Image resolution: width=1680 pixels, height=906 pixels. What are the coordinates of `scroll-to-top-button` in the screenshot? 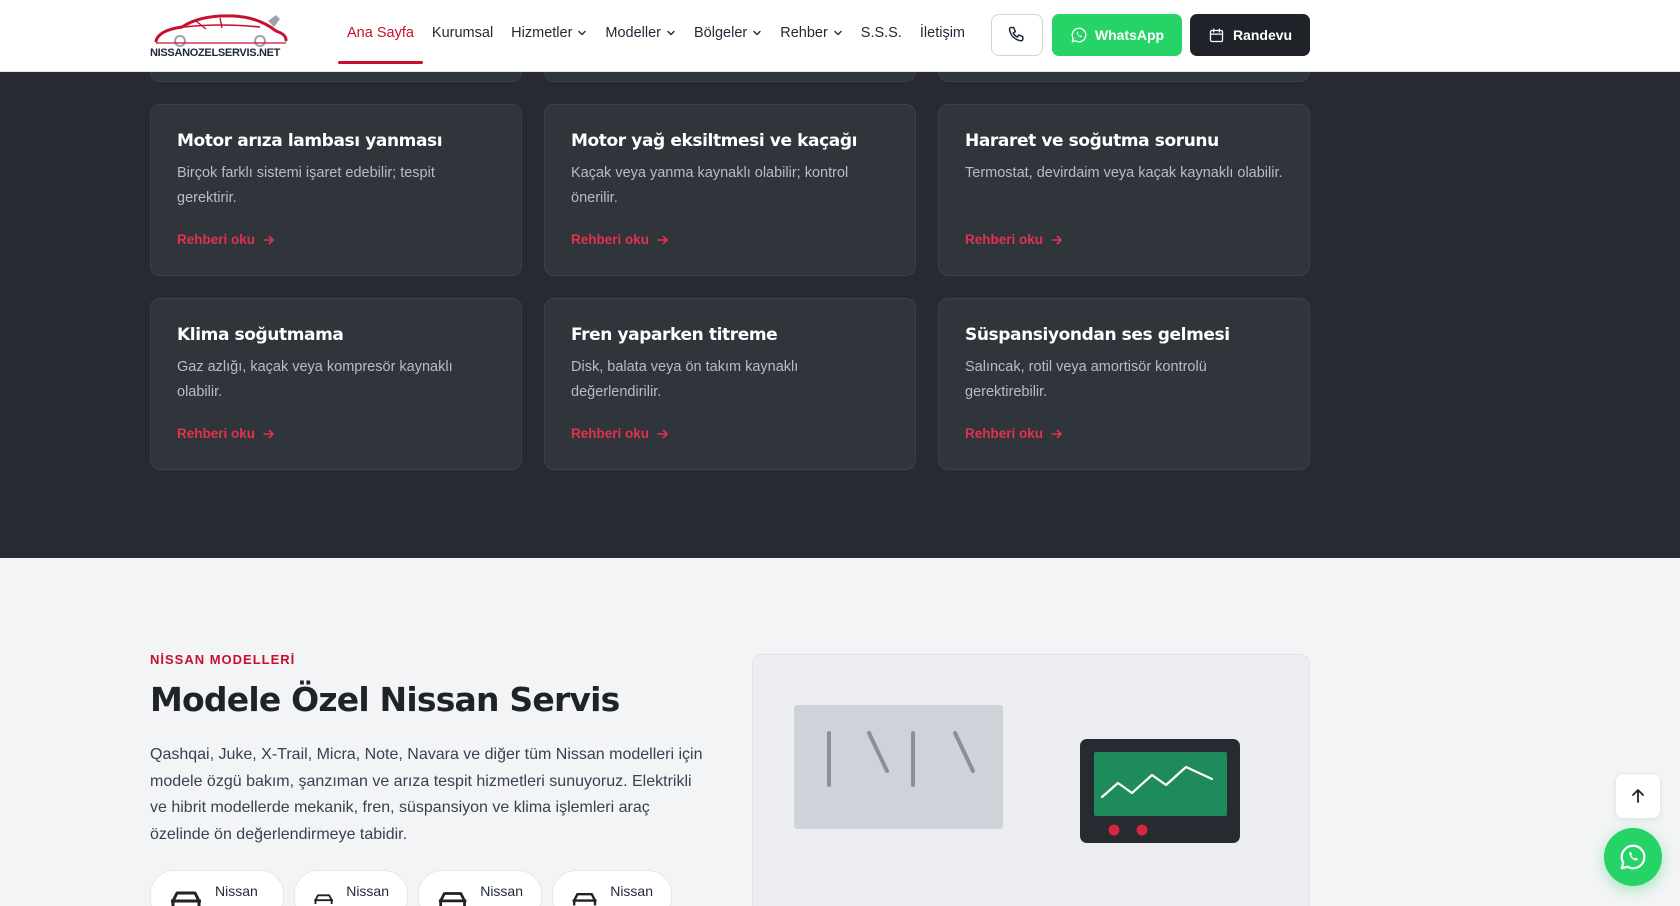 It's located at (1638, 796).